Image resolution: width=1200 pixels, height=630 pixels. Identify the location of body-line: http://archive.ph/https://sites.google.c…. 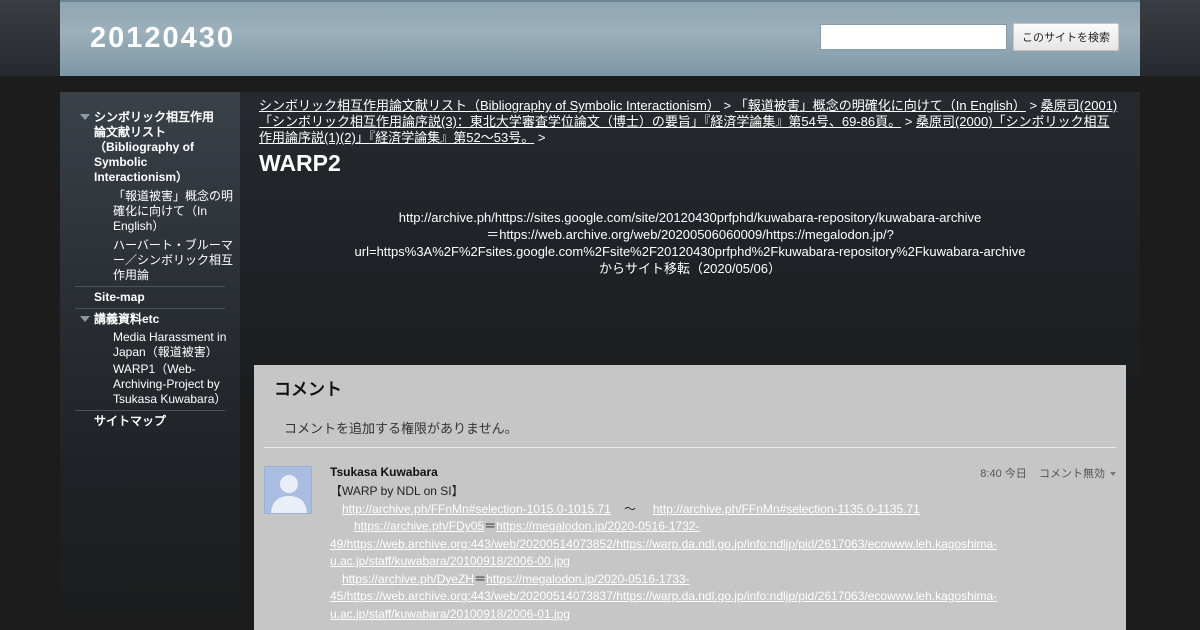
(690, 217).